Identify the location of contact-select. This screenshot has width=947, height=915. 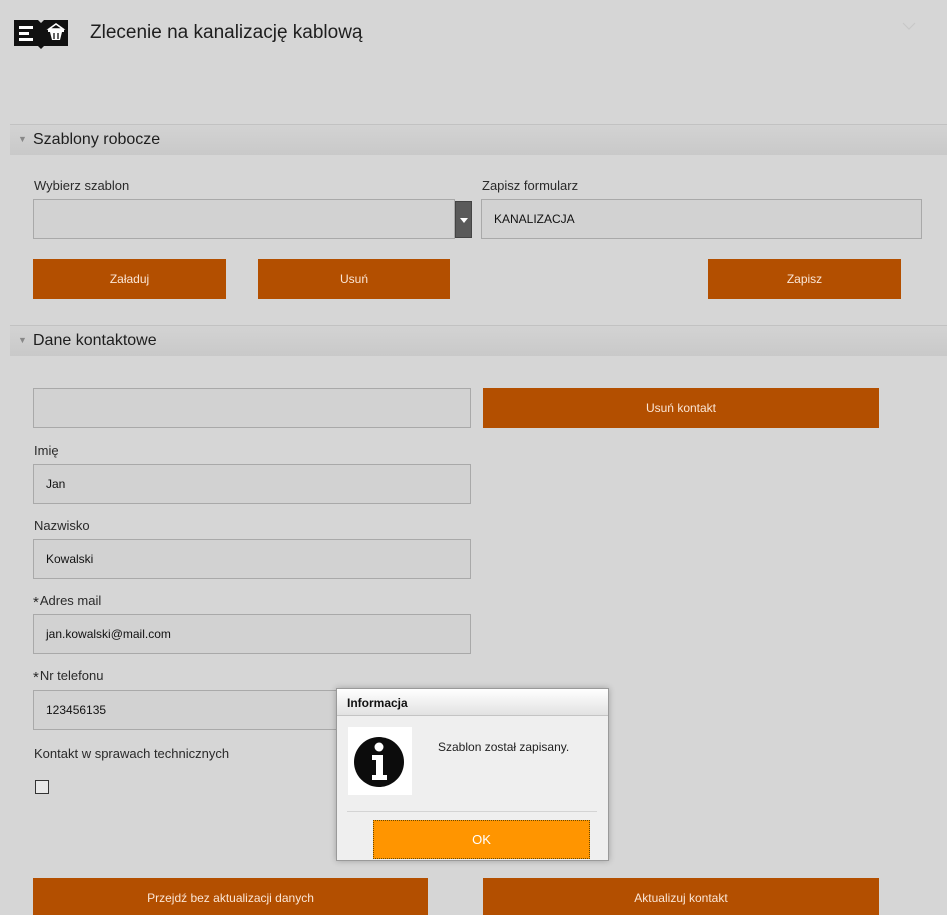
(252, 408).